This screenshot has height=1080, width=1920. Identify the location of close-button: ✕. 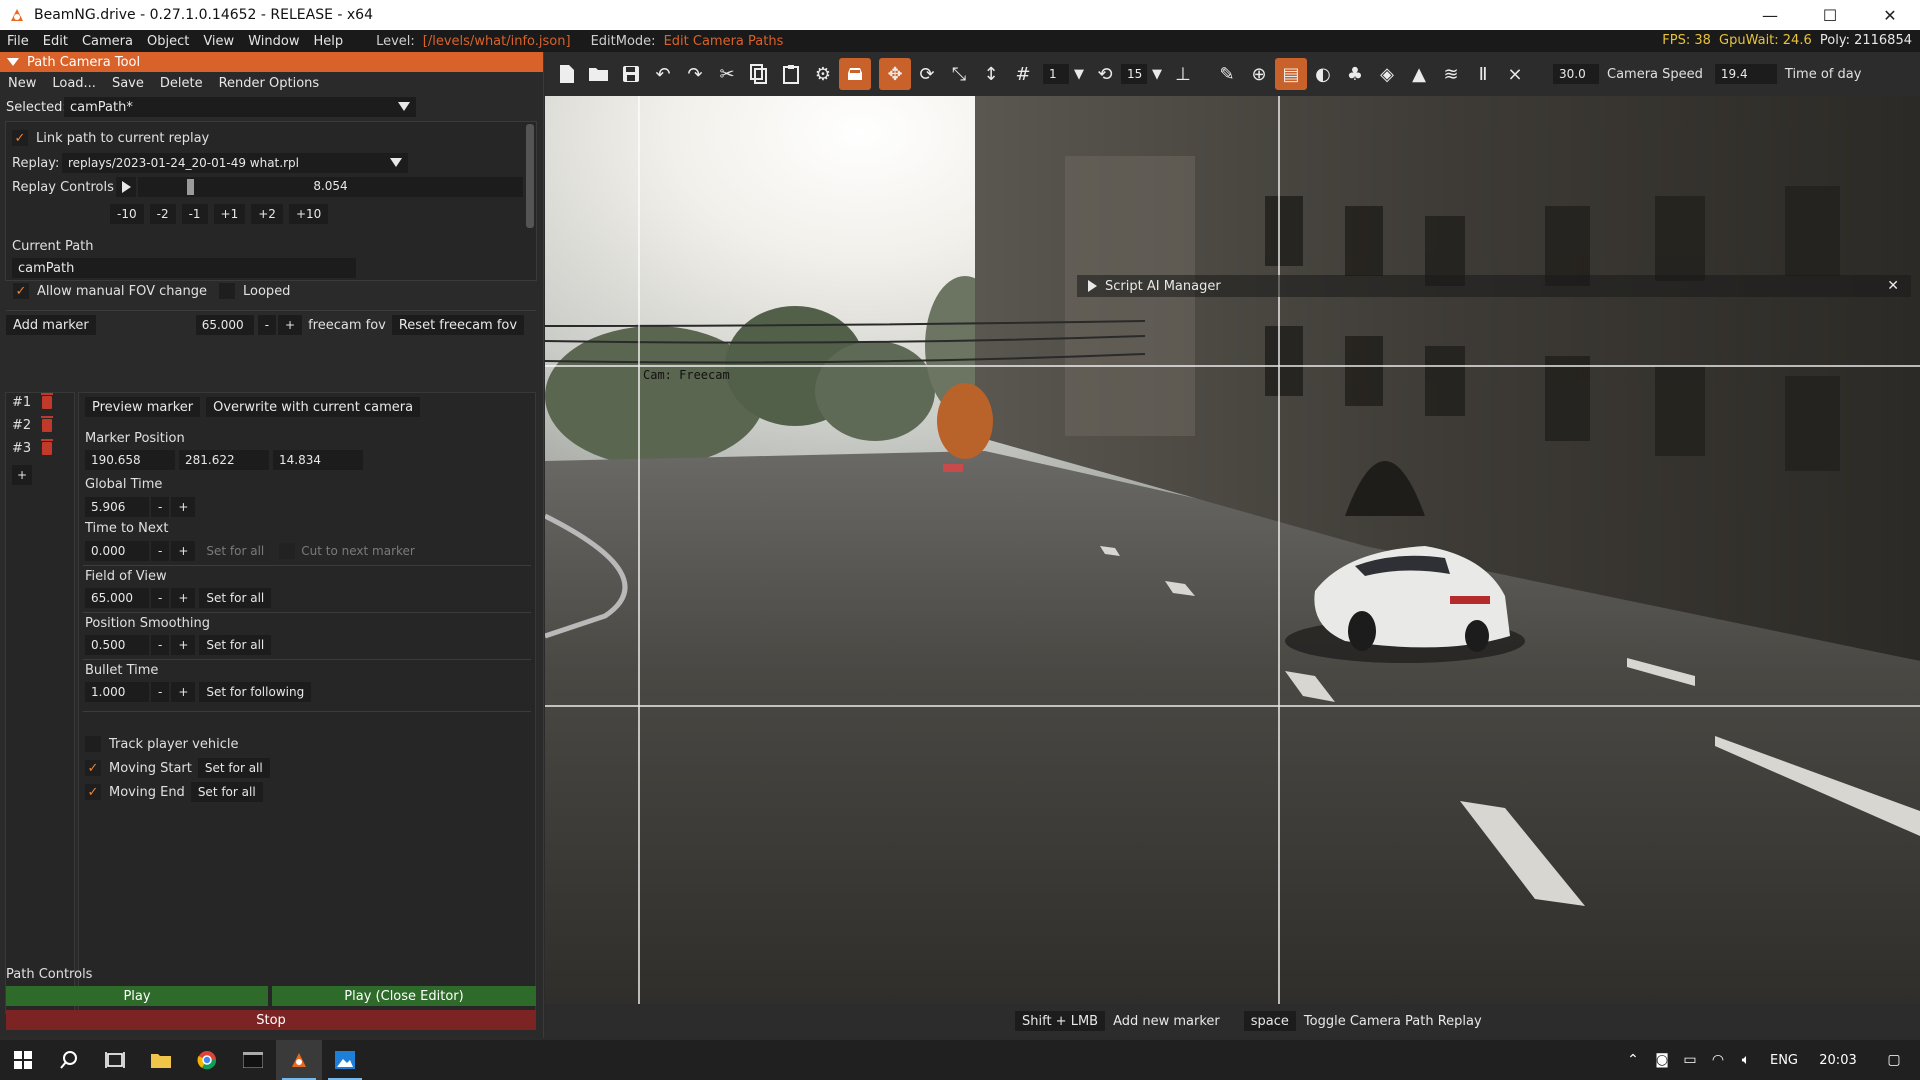
(1890, 15).